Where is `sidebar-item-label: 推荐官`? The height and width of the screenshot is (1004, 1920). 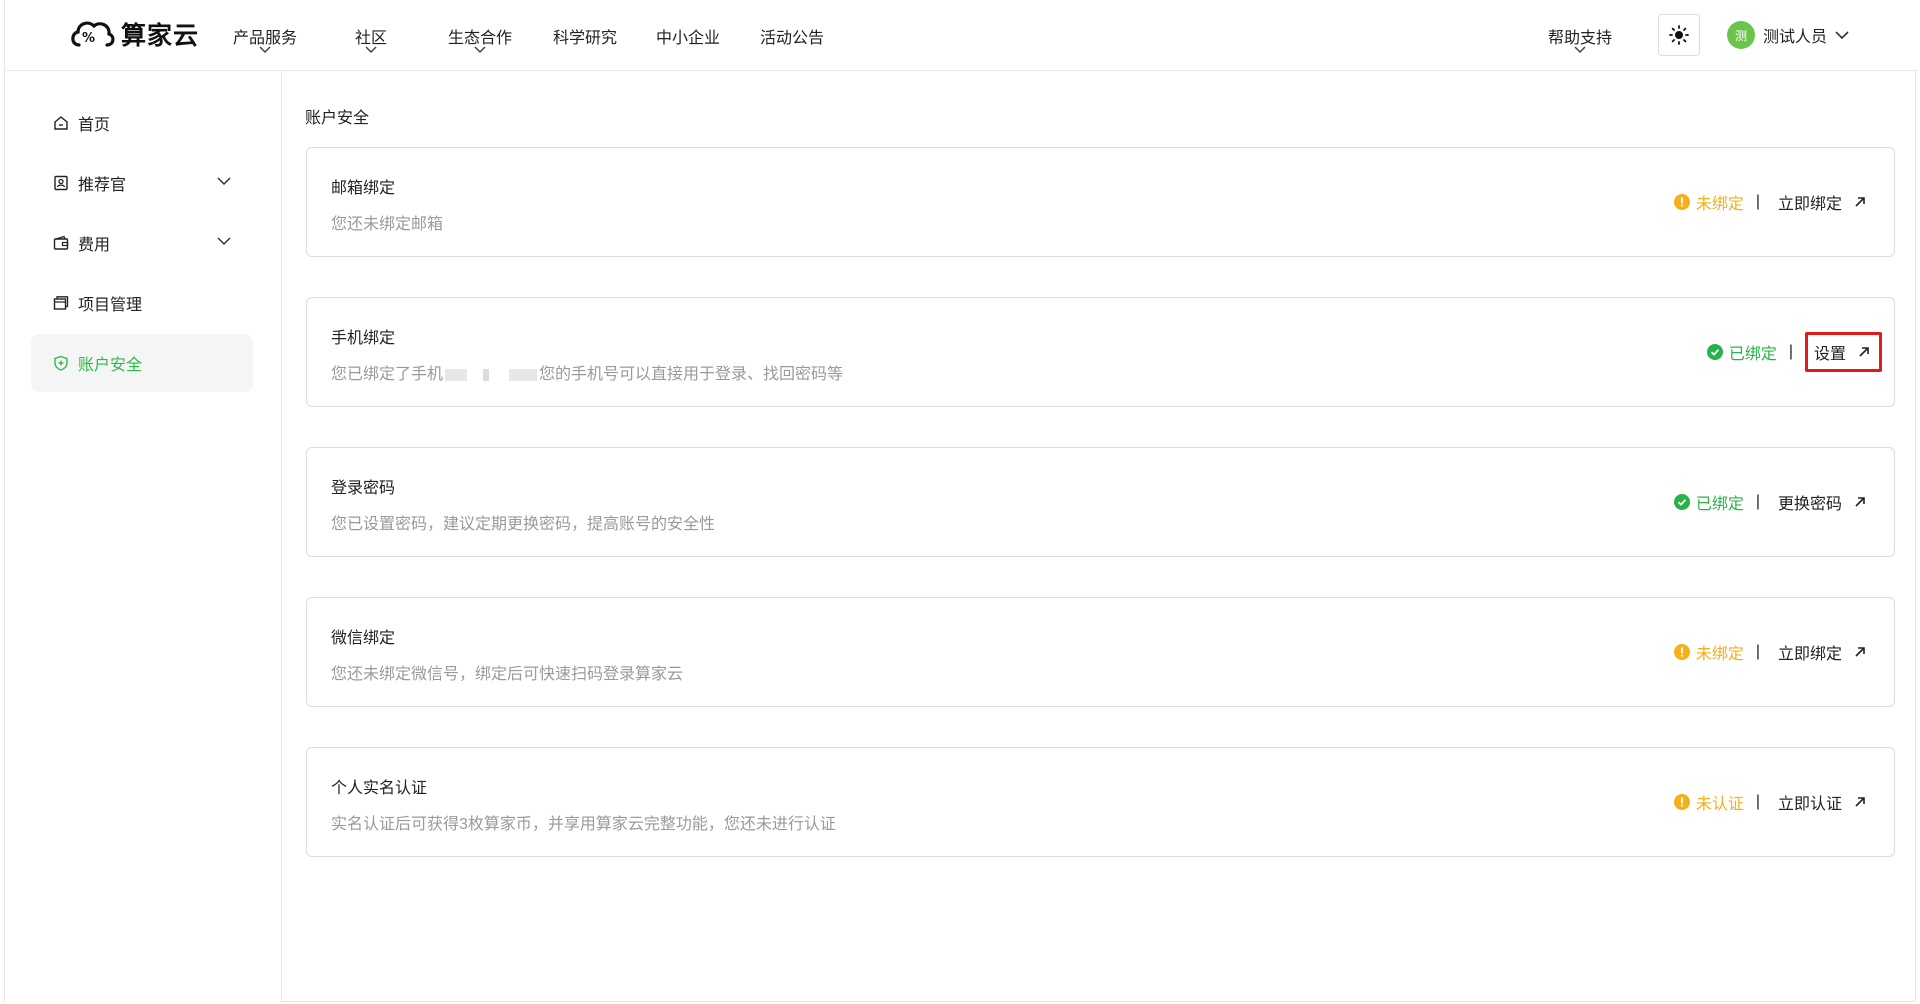
sidebar-item-label: 推荐官 is located at coordinates (102, 185).